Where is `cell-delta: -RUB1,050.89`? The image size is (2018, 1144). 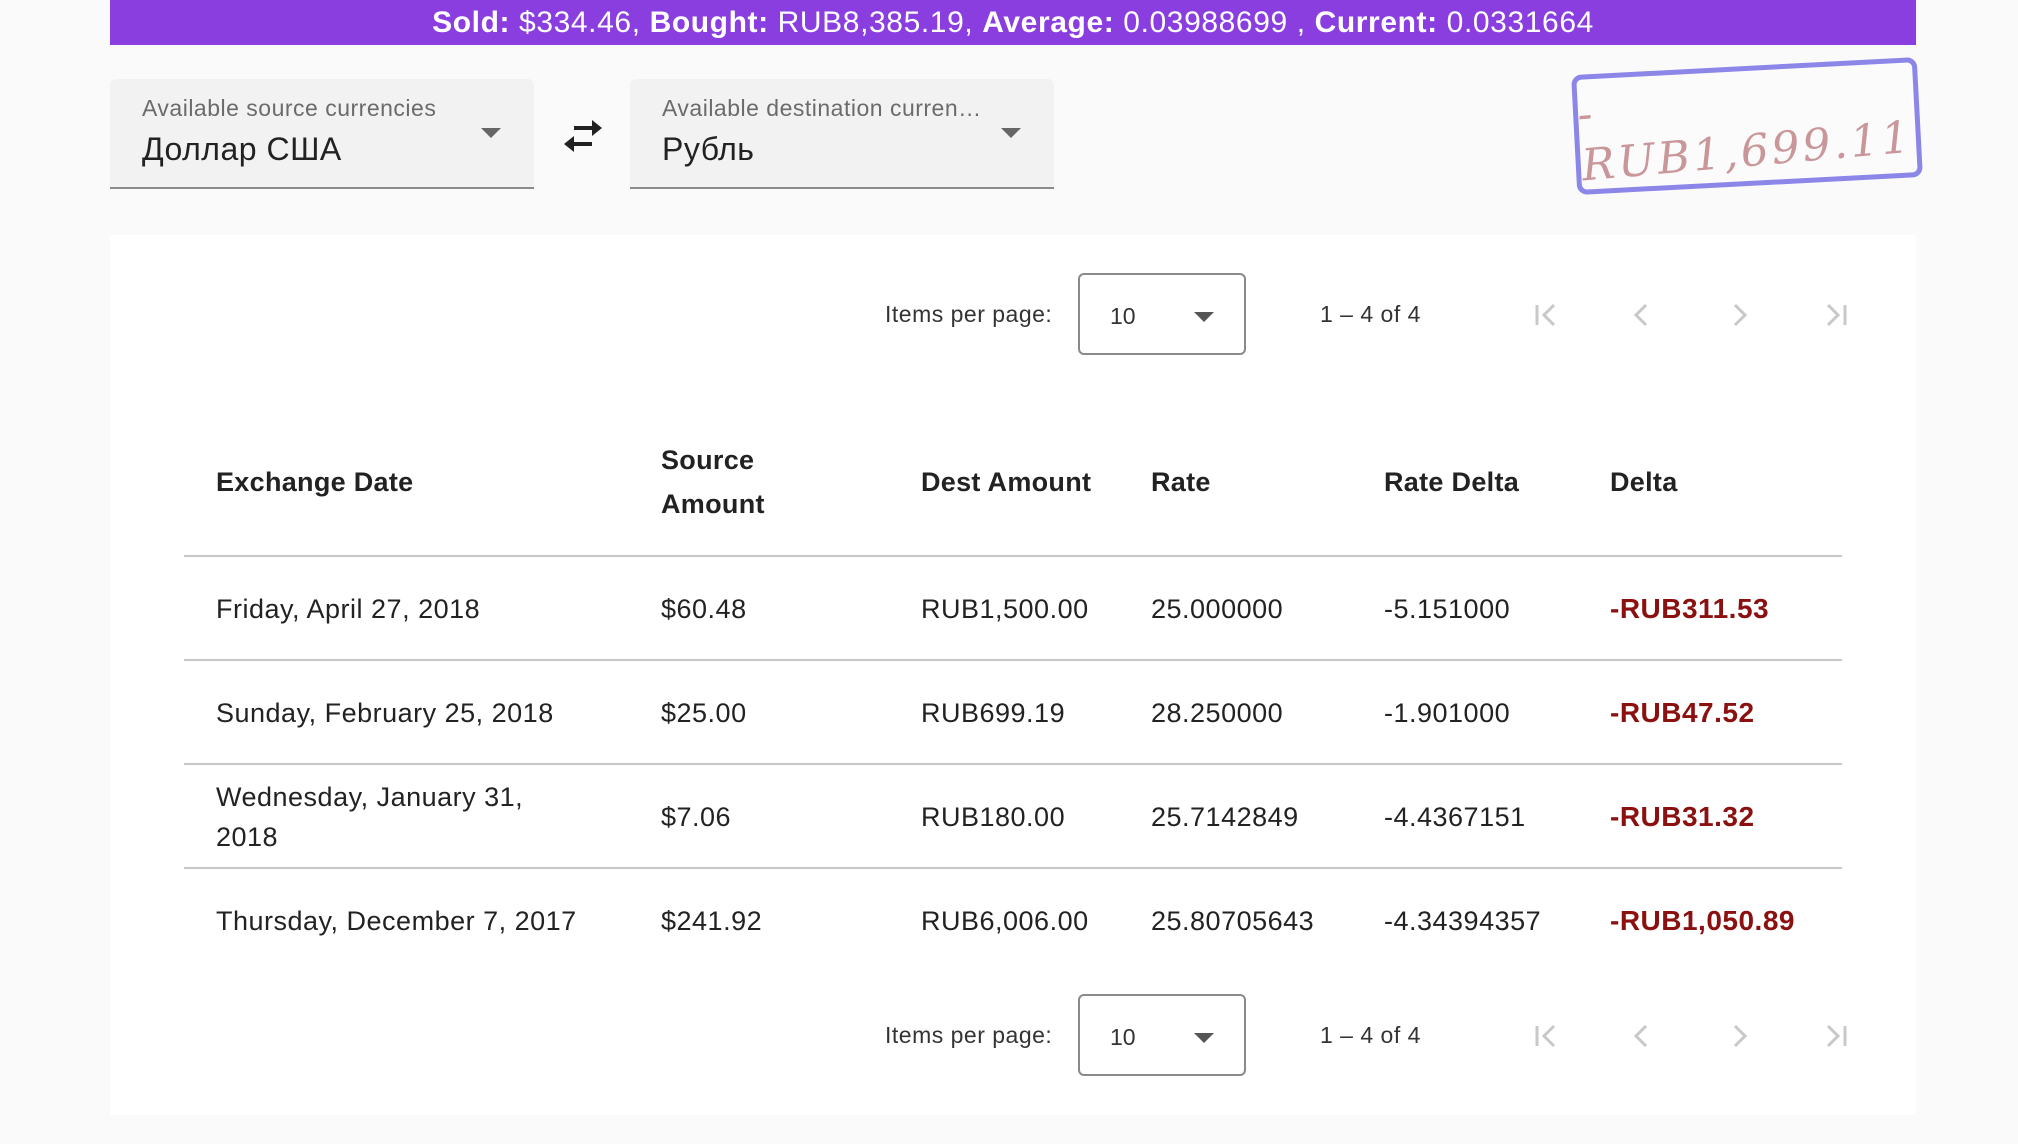 cell-delta: -RUB1,050.89 is located at coordinates (1702, 920).